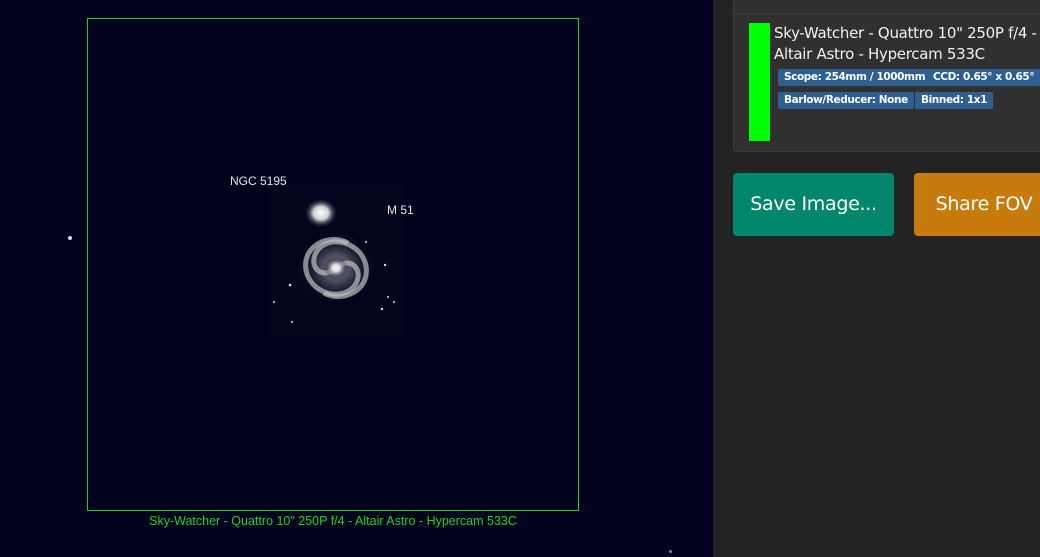 The width and height of the screenshot is (1040, 557). I want to click on barlow-badge: Barlow/Reducer: None, so click(846, 100).